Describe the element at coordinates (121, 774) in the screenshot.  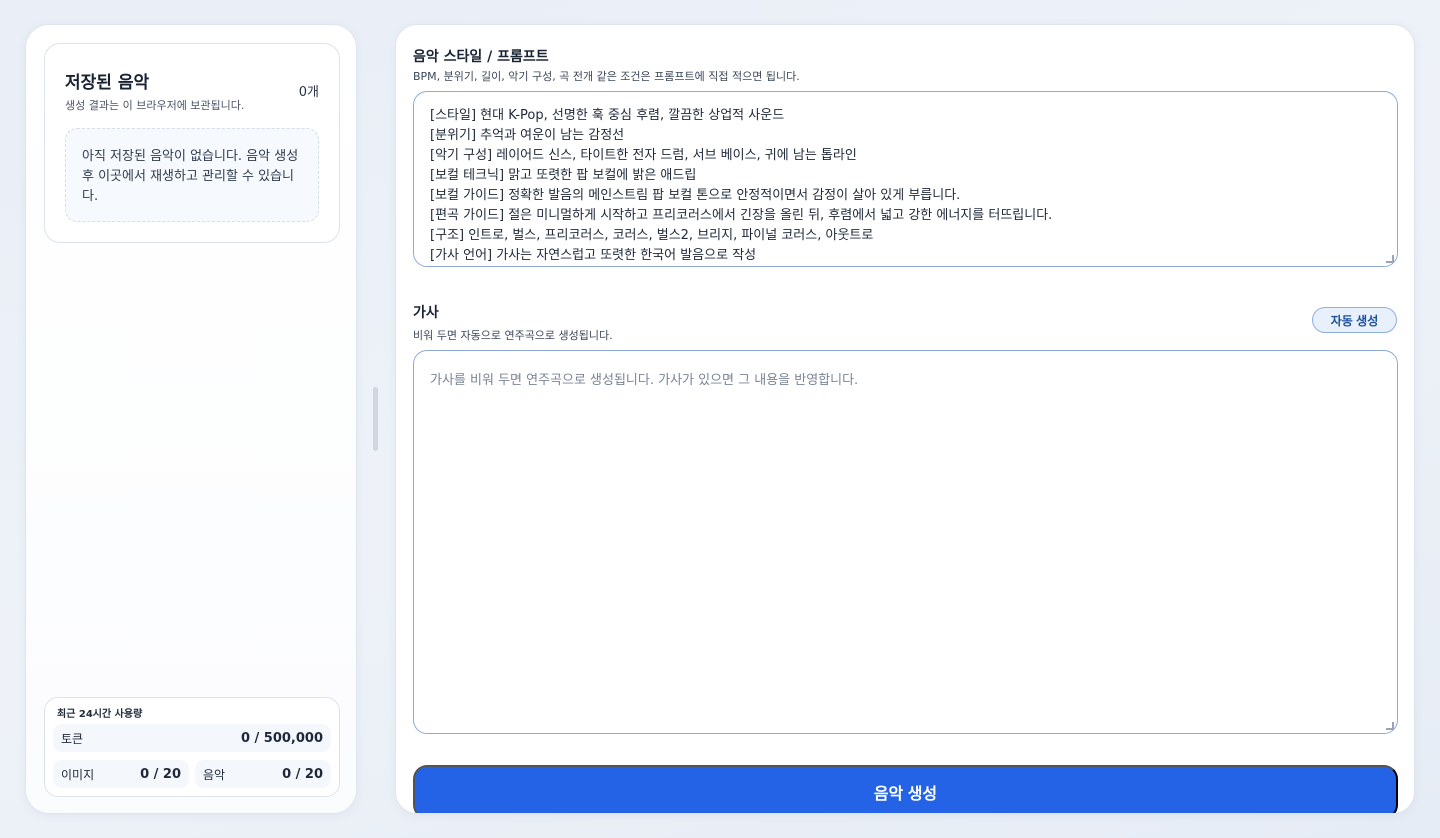
I see `usage-image-row: 이미지 0 / 20` at that location.